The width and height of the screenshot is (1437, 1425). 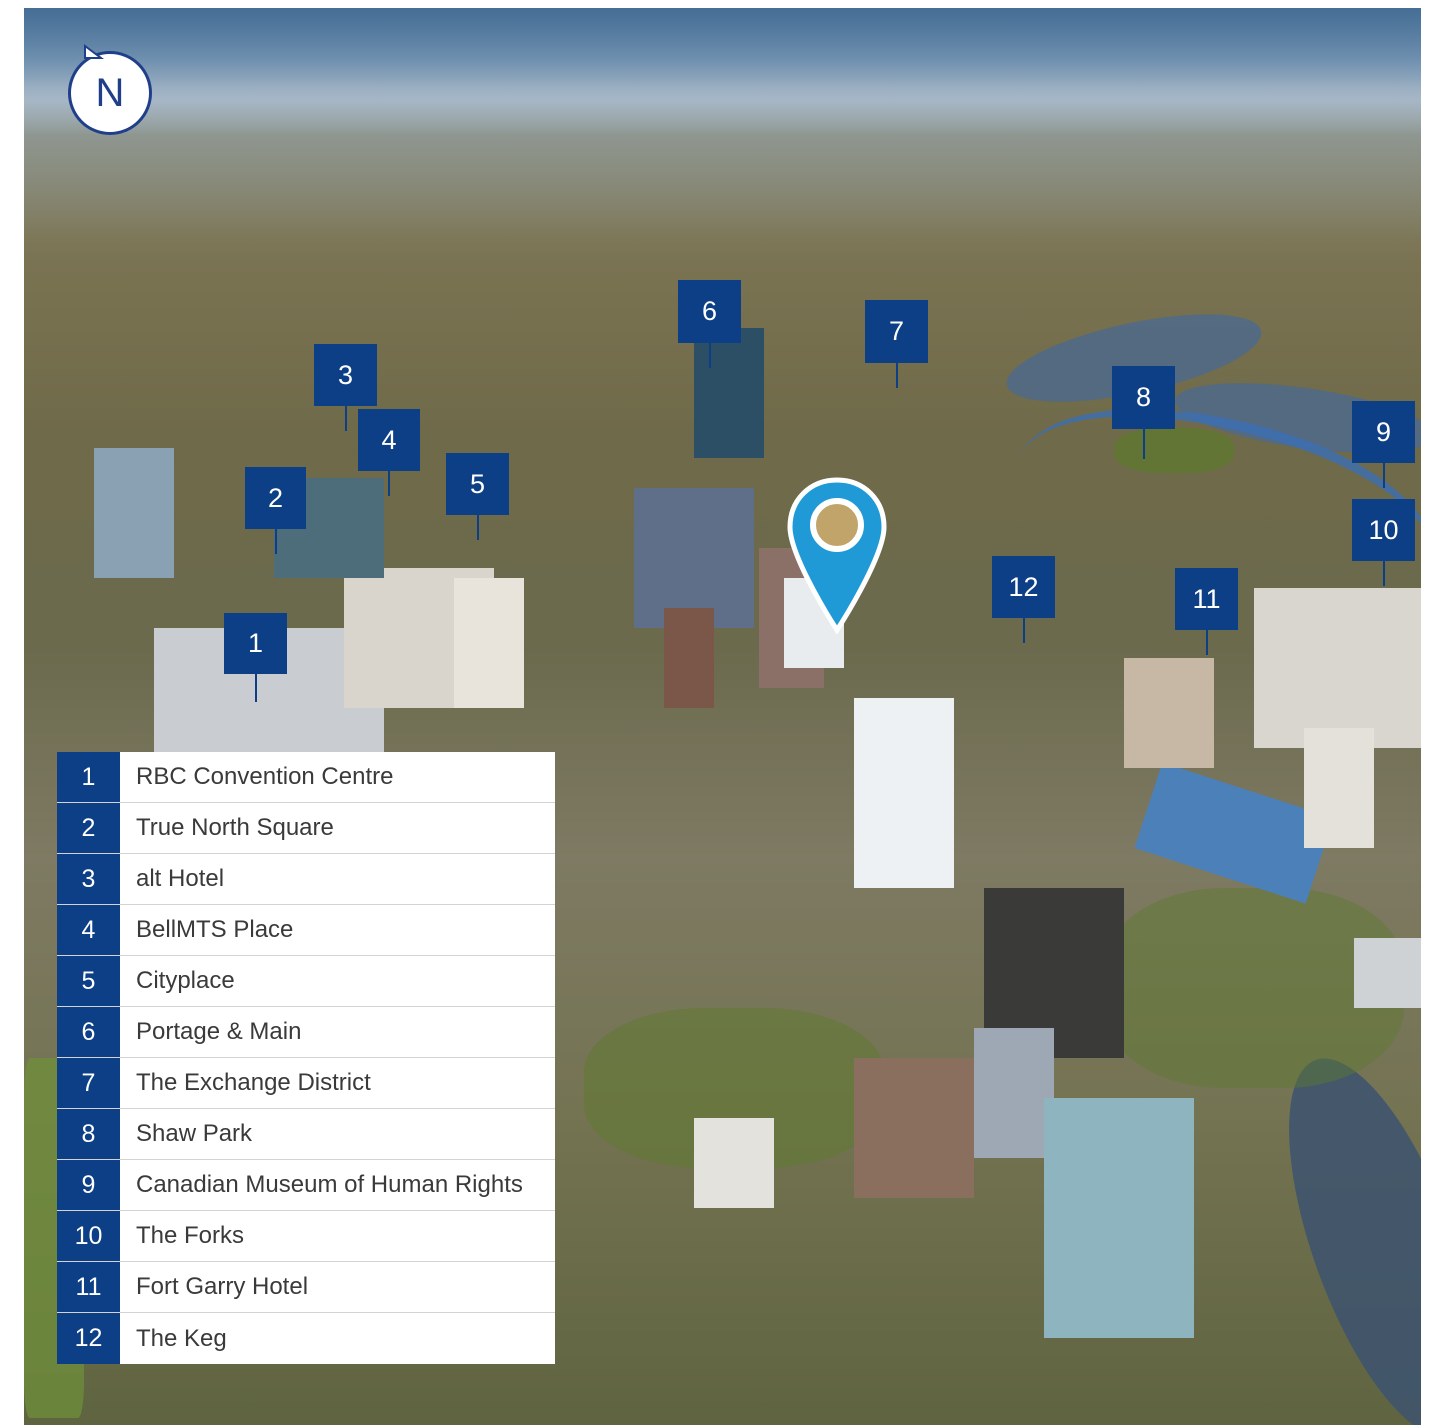 What do you see at coordinates (219, 1031) in the screenshot?
I see `legend-name: Portage & Main` at bounding box center [219, 1031].